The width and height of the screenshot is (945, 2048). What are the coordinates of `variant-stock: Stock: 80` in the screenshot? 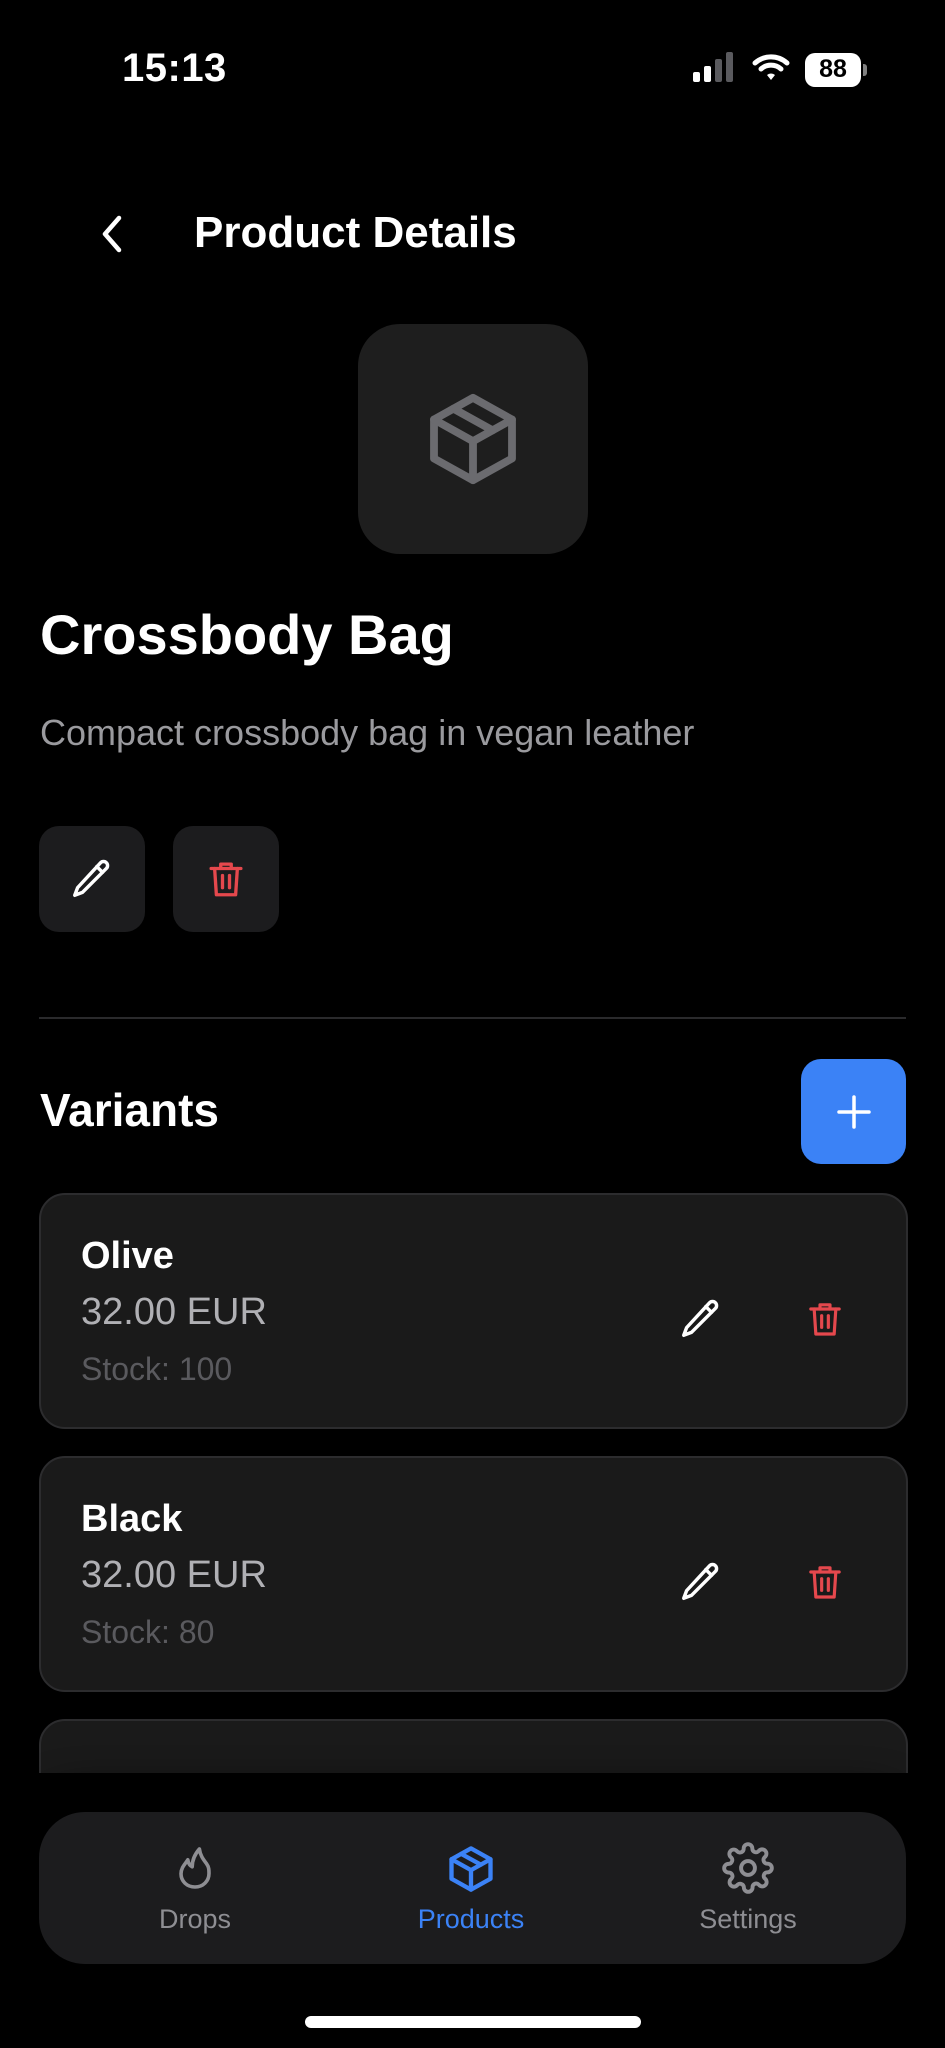 It's located at (148, 1632).